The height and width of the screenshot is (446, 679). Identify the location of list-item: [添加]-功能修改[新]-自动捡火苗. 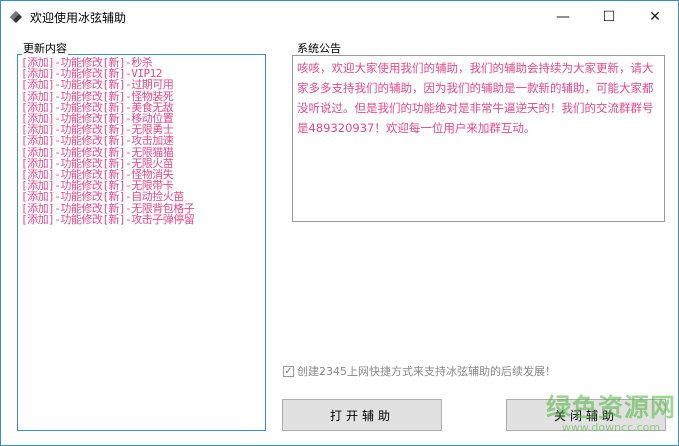
(141, 196).